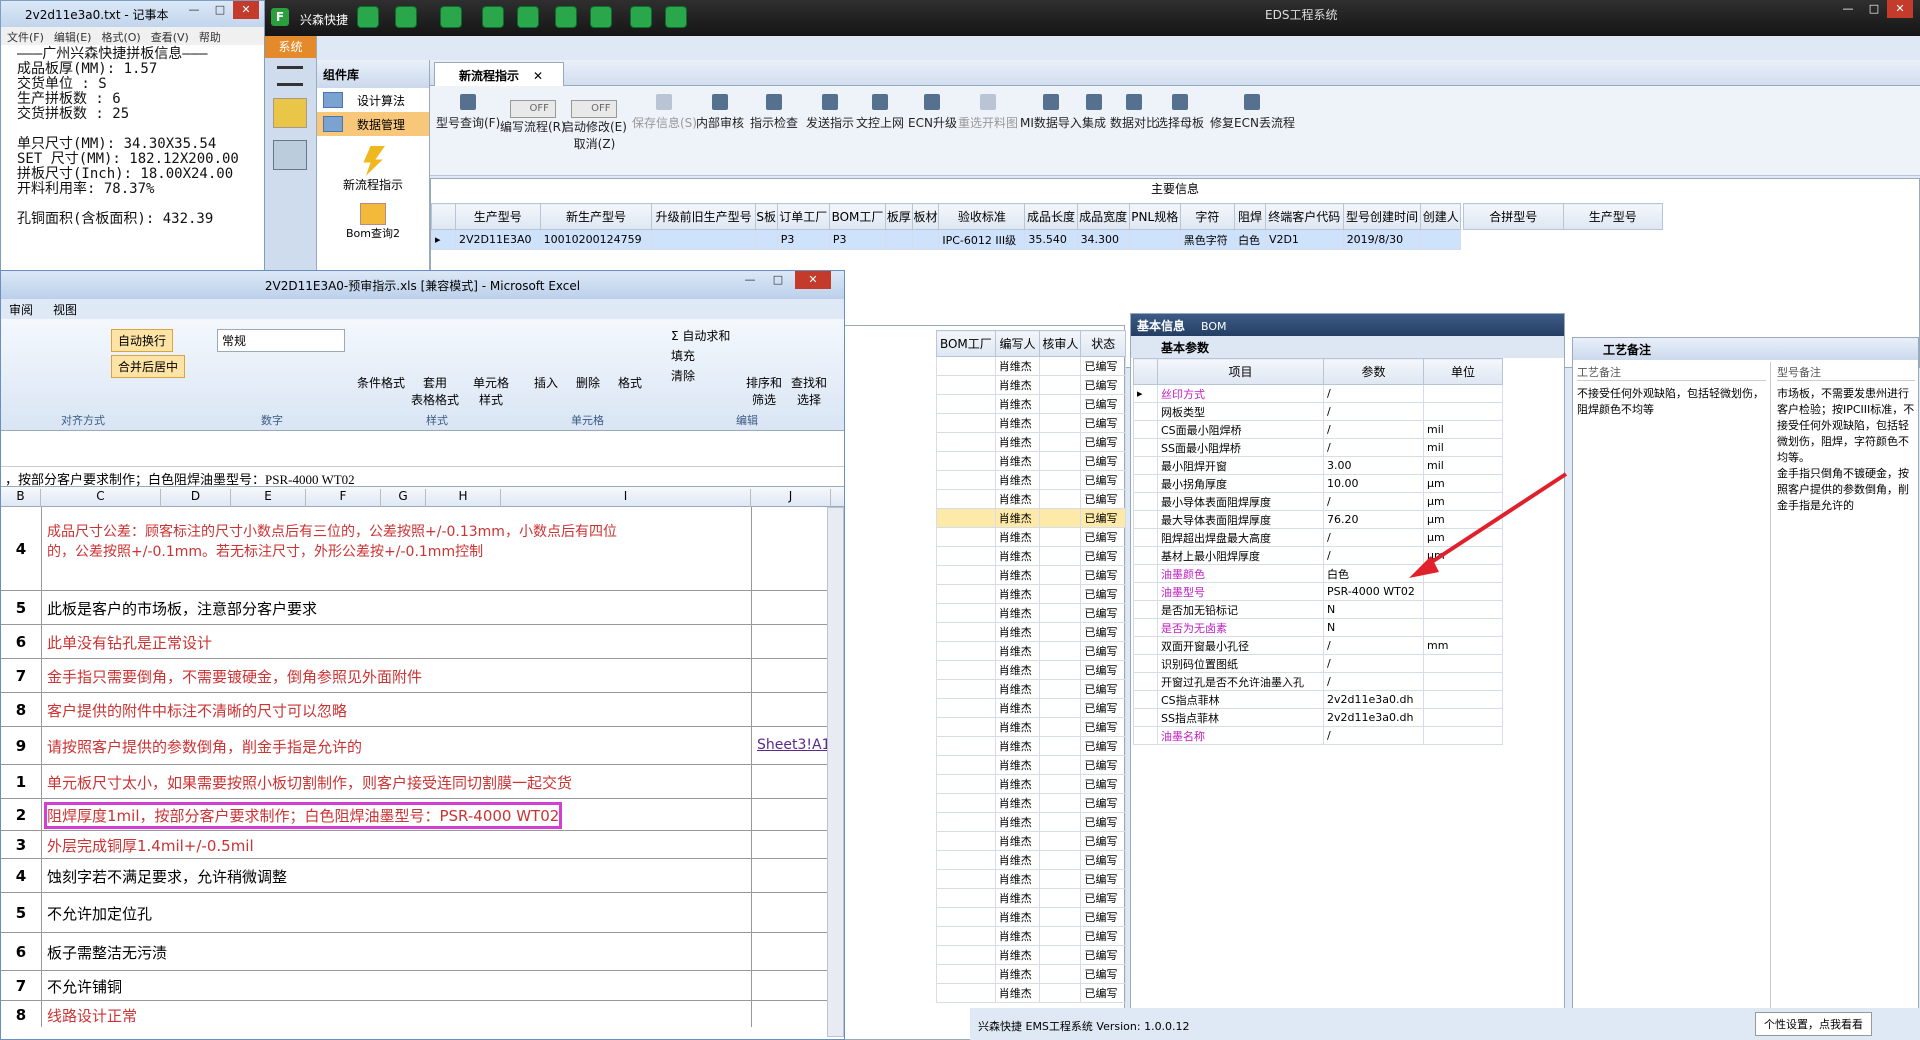  Describe the element at coordinates (343, 498) in the screenshot. I see `column-header: F` at that location.